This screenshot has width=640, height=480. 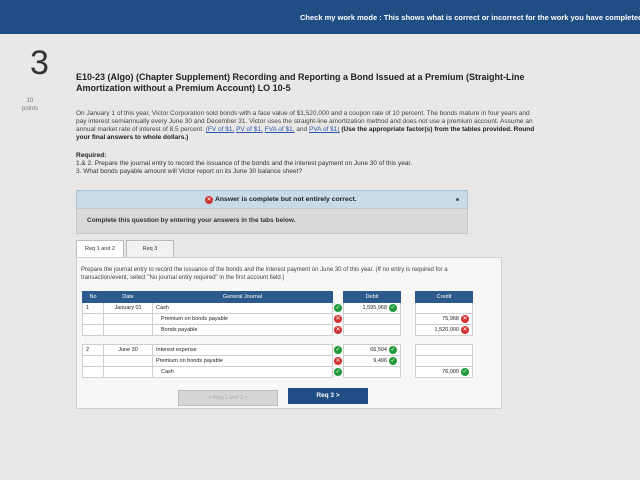 What do you see at coordinates (408, 297) in the screenshot?
I see `col-gap` at bounding box center [408, 297].